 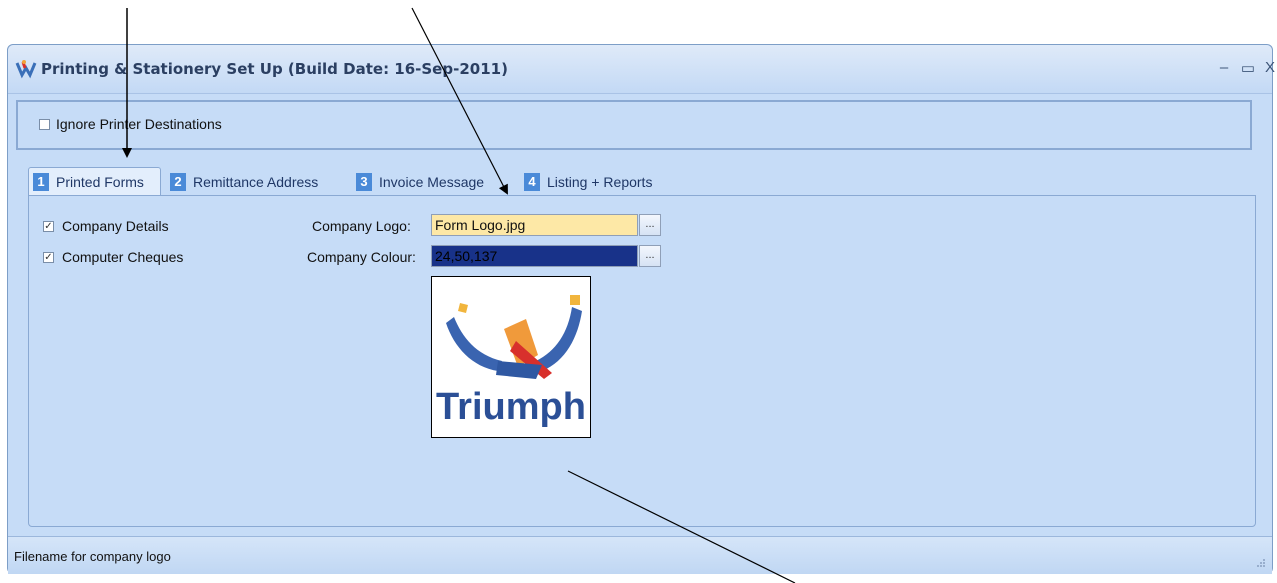 I want to click on tab-remittance-address: 2 Remittance Address, so click(x=260, y=182).